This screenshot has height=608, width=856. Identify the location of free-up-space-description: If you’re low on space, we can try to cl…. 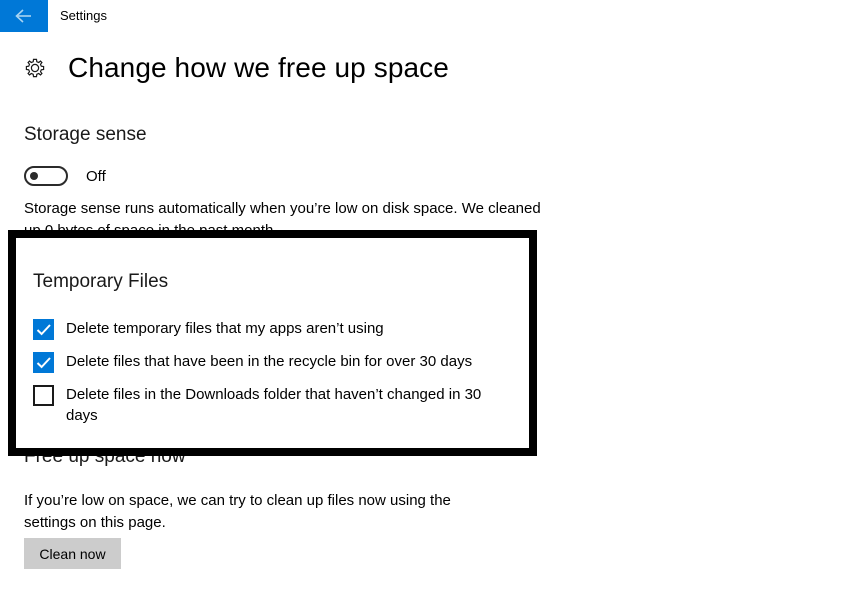
(237, 511).